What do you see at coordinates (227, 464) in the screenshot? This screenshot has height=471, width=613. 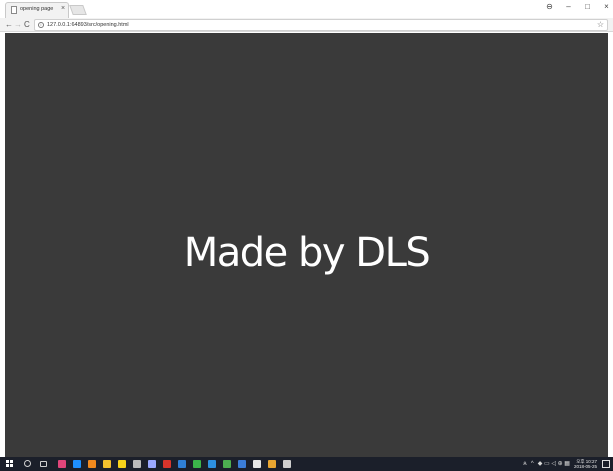 I see `taskbar-app-chrome-icon` at bounding box center [227, 464].